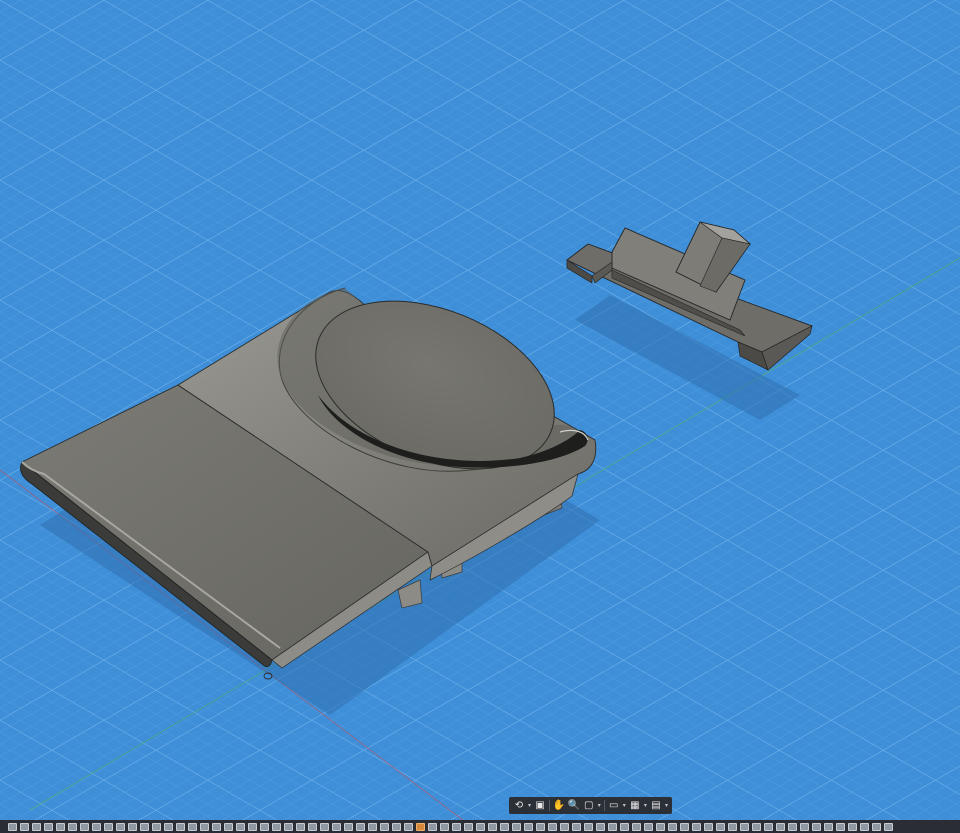 This screenshot has height=833, width=960. Describe the element at coordinates (519, 806) in the screenshot. I see `orbit-icon: ⟲` at that location.